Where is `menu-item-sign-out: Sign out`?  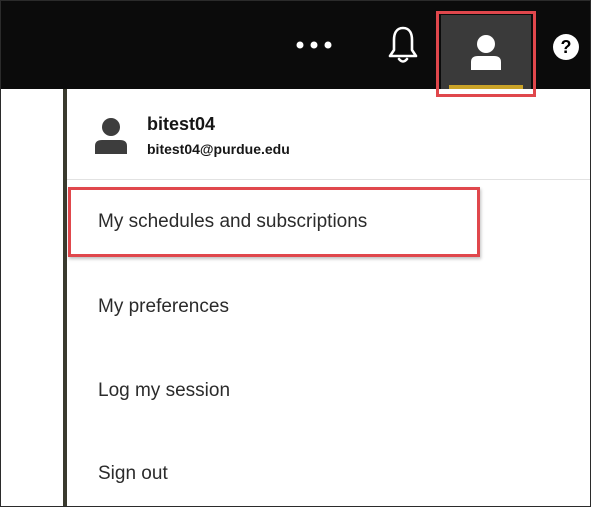 menu-item-sign-out: Sign out is located at coordinates (133, 474).